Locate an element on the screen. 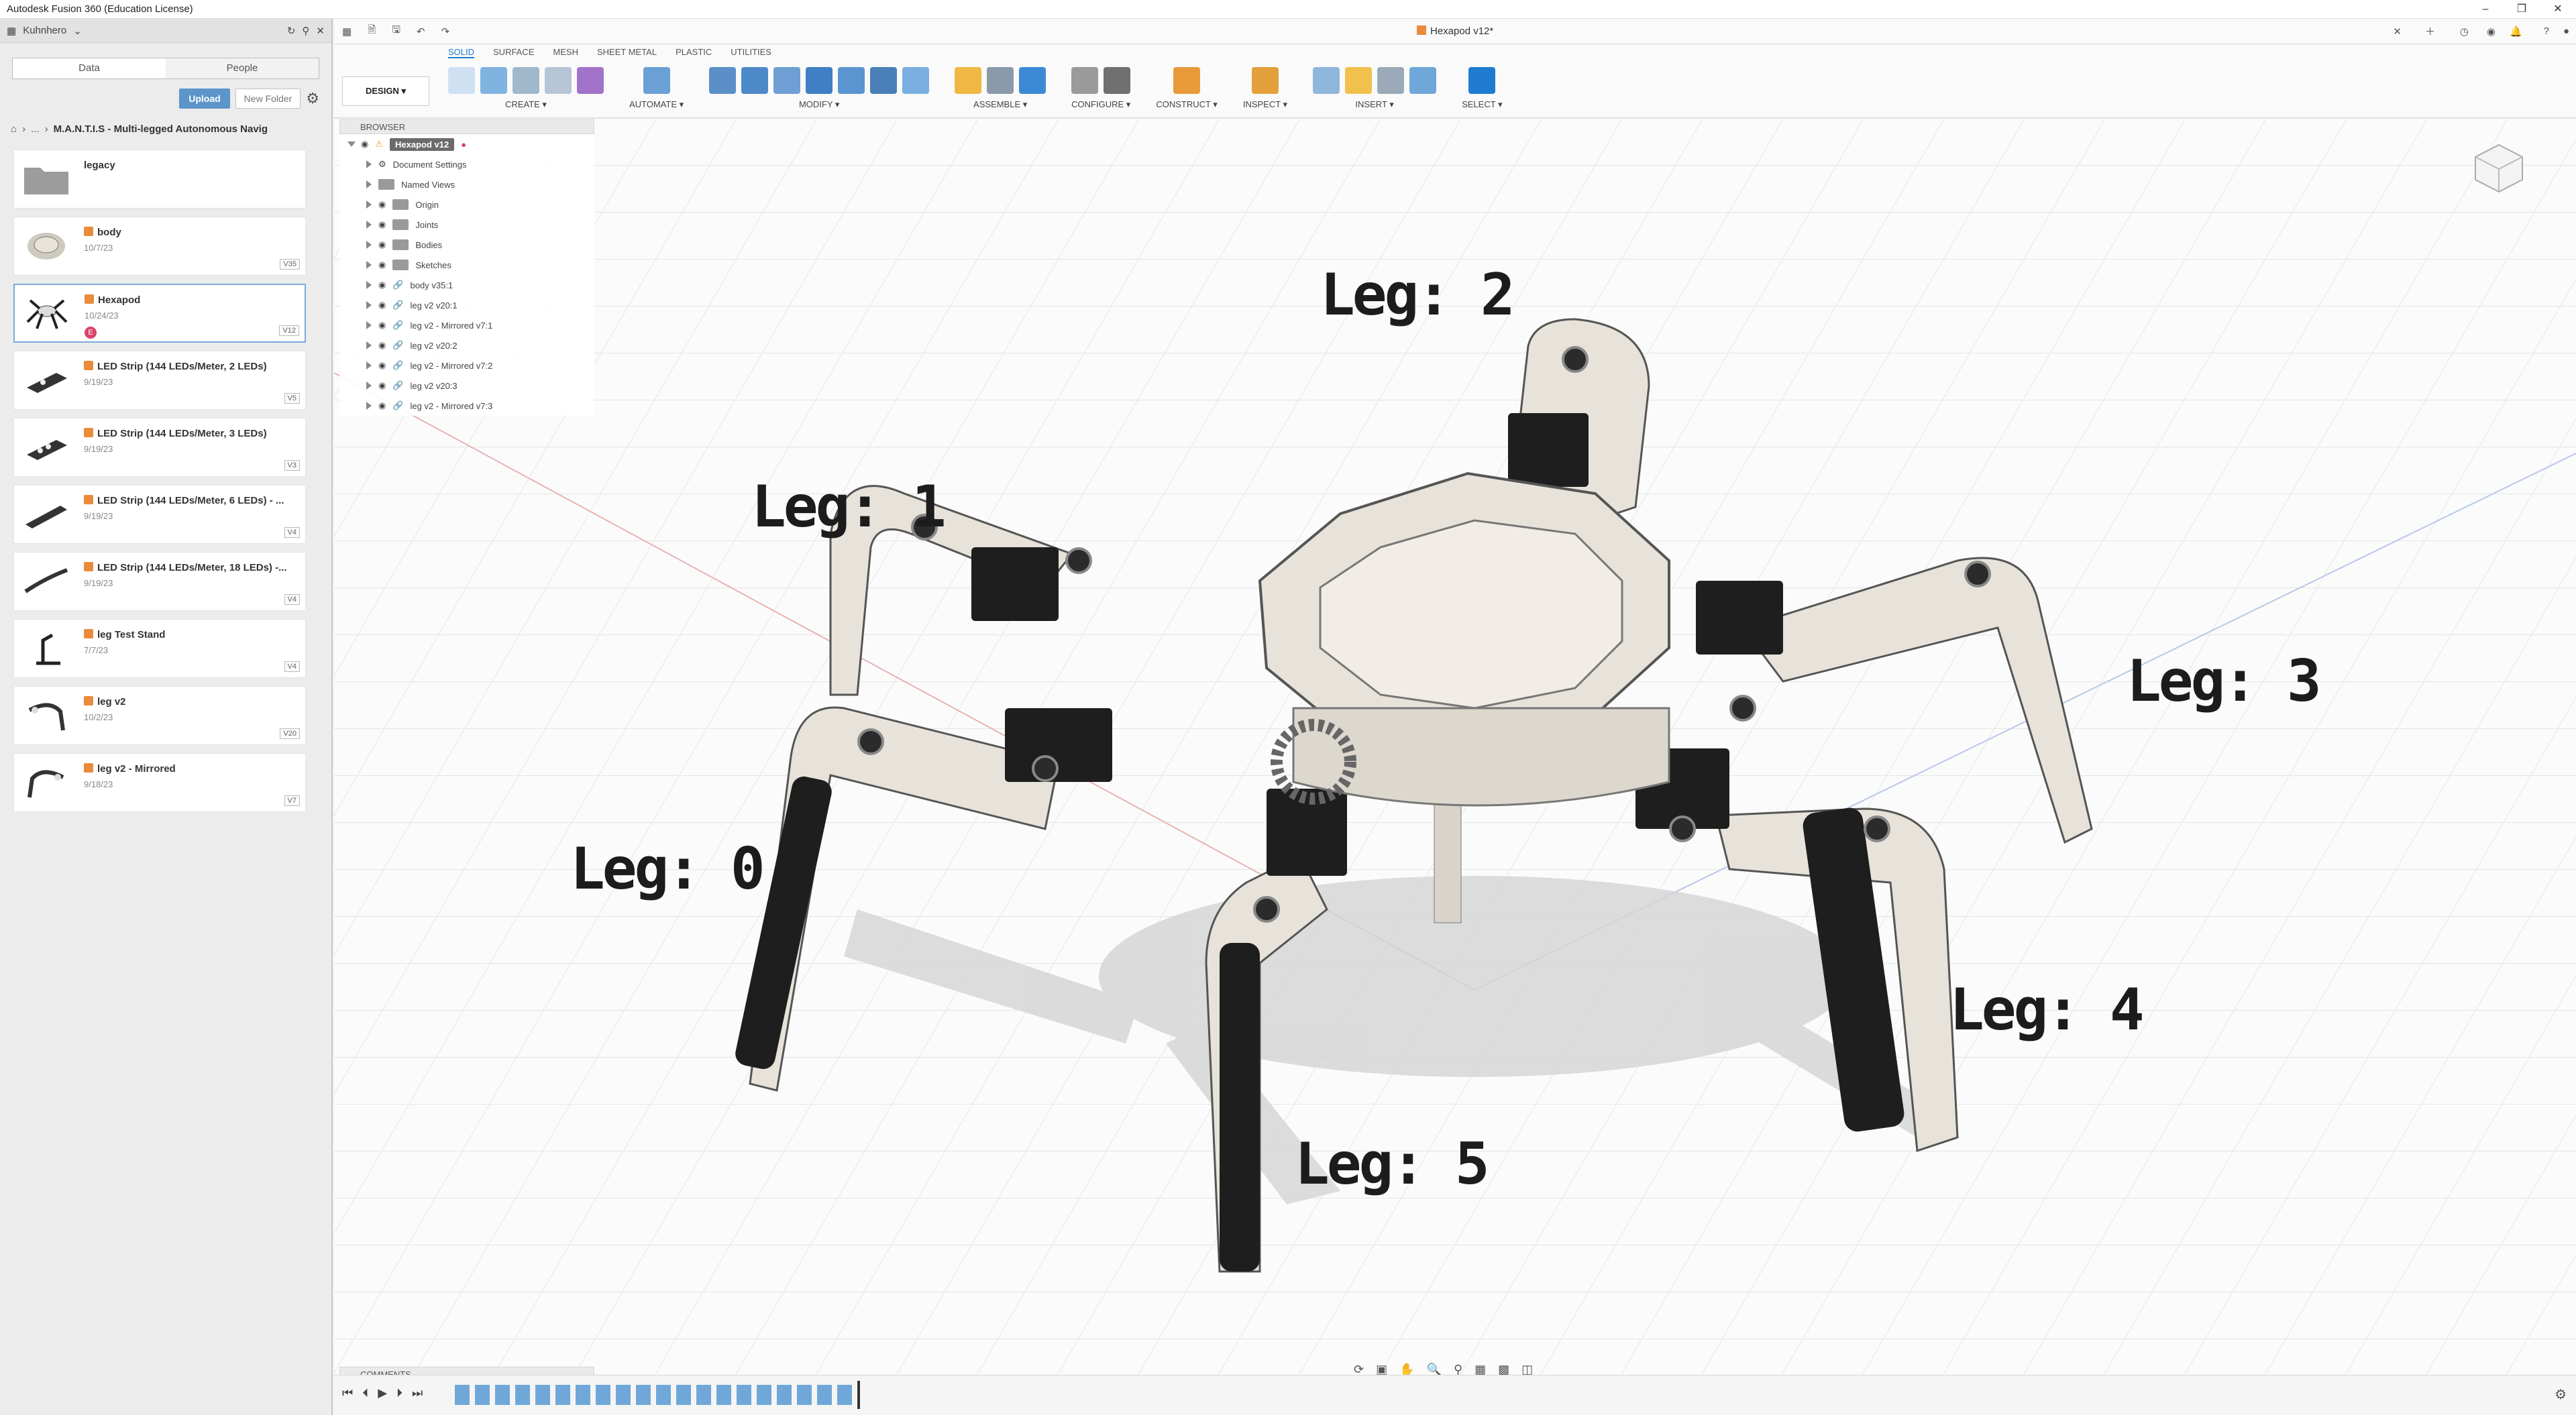 The width and height of the screenshot is (2576, 1415). restore-icon: ❐ is located at coordinates (2522, 9).